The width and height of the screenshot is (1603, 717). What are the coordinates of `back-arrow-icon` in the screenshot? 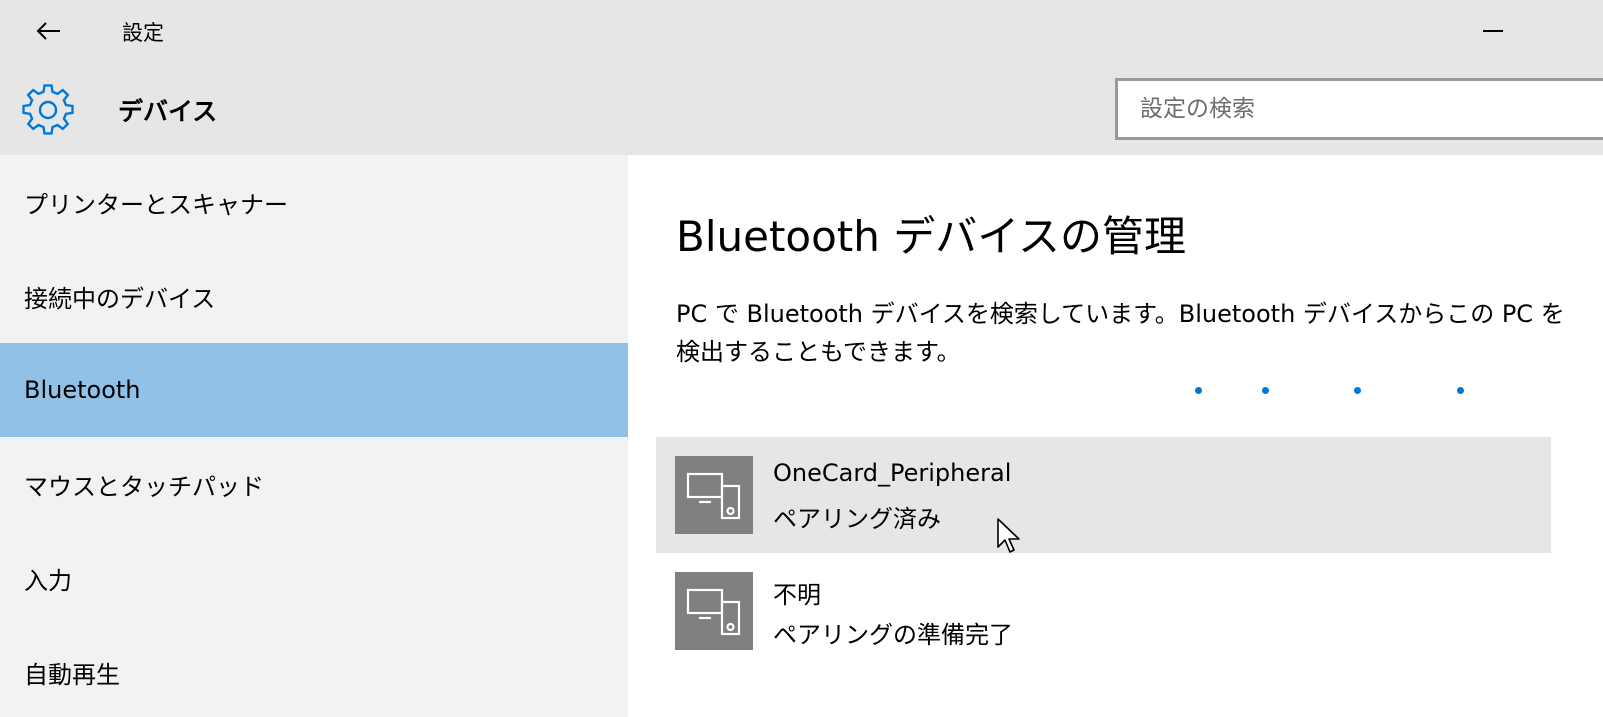 It's located at (48, 31).